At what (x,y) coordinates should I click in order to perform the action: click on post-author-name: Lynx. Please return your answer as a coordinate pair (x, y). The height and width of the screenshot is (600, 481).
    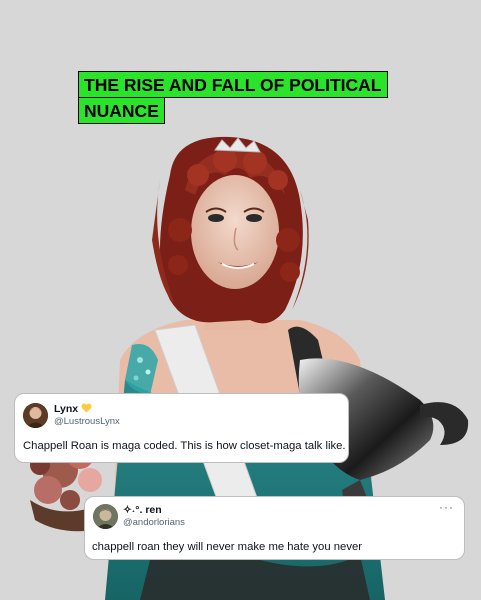
    Looking at the image, I should click on (73, 409).